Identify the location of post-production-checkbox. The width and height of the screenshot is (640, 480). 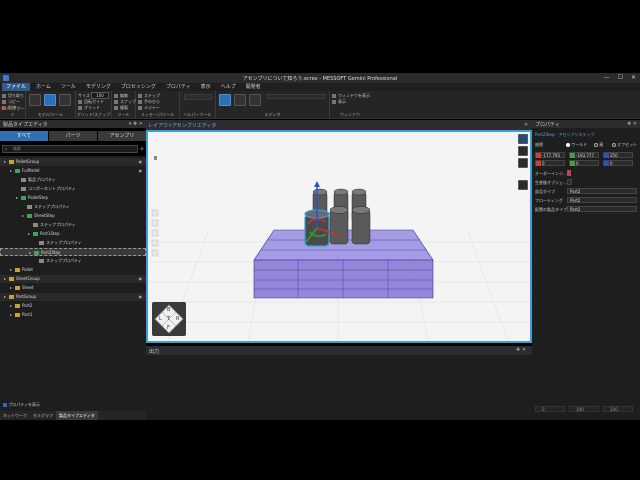
(569, 182).